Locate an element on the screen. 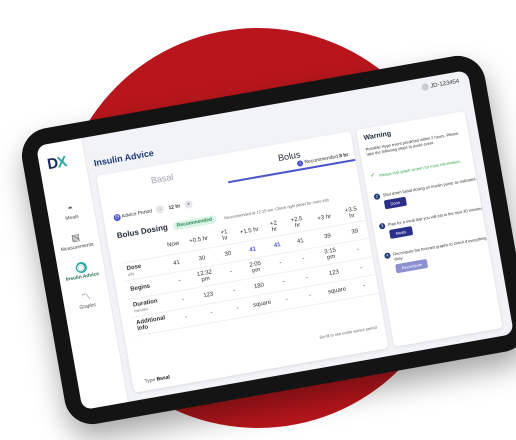  meals-button: Meals is located at coordinates (401, 232).